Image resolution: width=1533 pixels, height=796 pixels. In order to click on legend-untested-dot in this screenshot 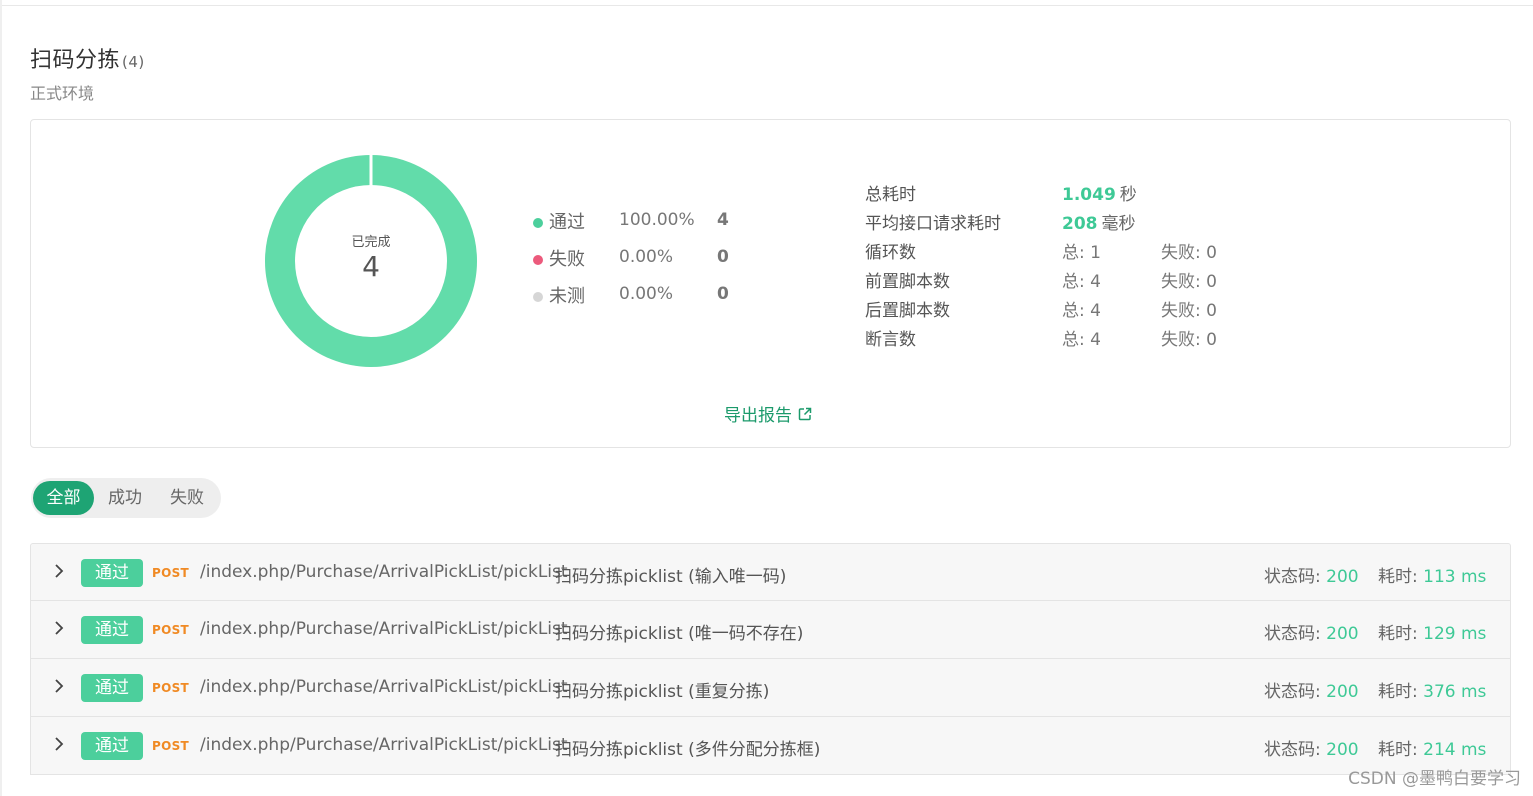, I will do `click(538, 297)`.